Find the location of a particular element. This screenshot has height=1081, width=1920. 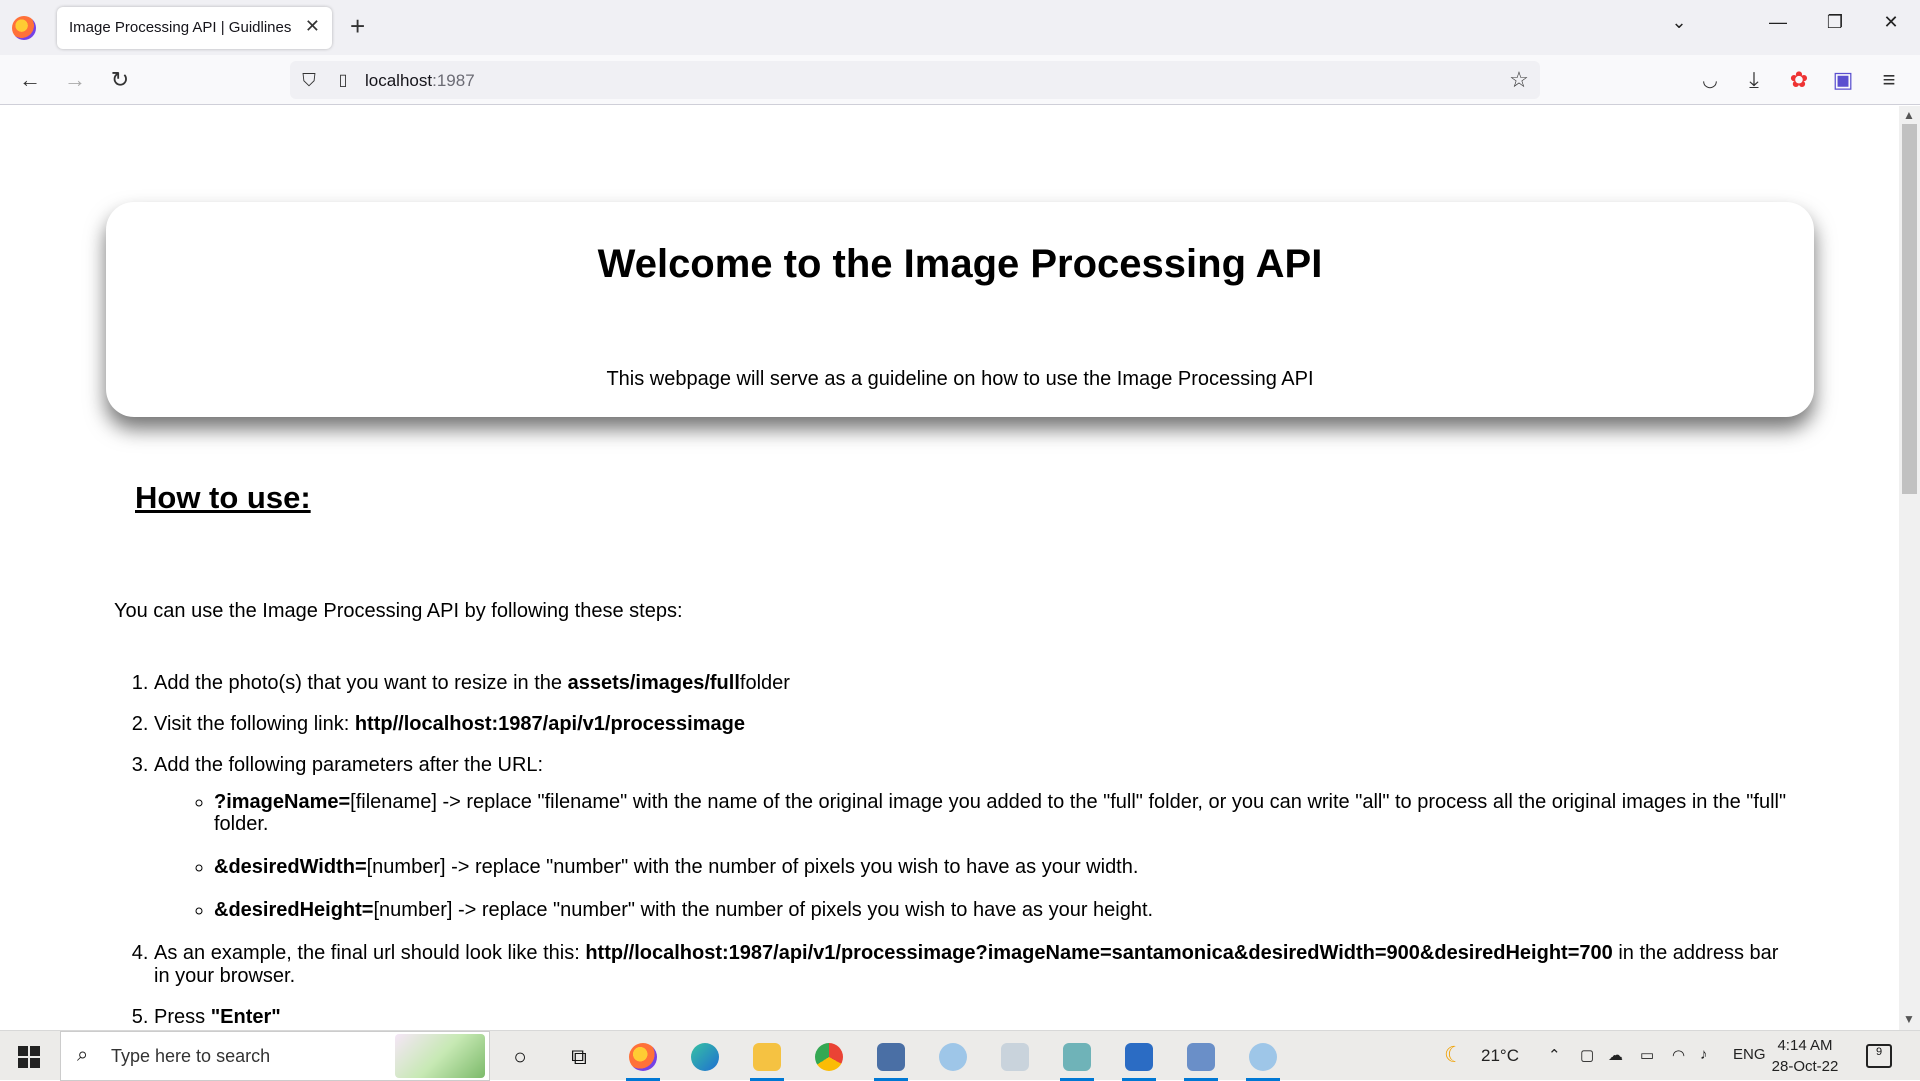

search-icon: ⌕ is located at coordinates (83, 1055).